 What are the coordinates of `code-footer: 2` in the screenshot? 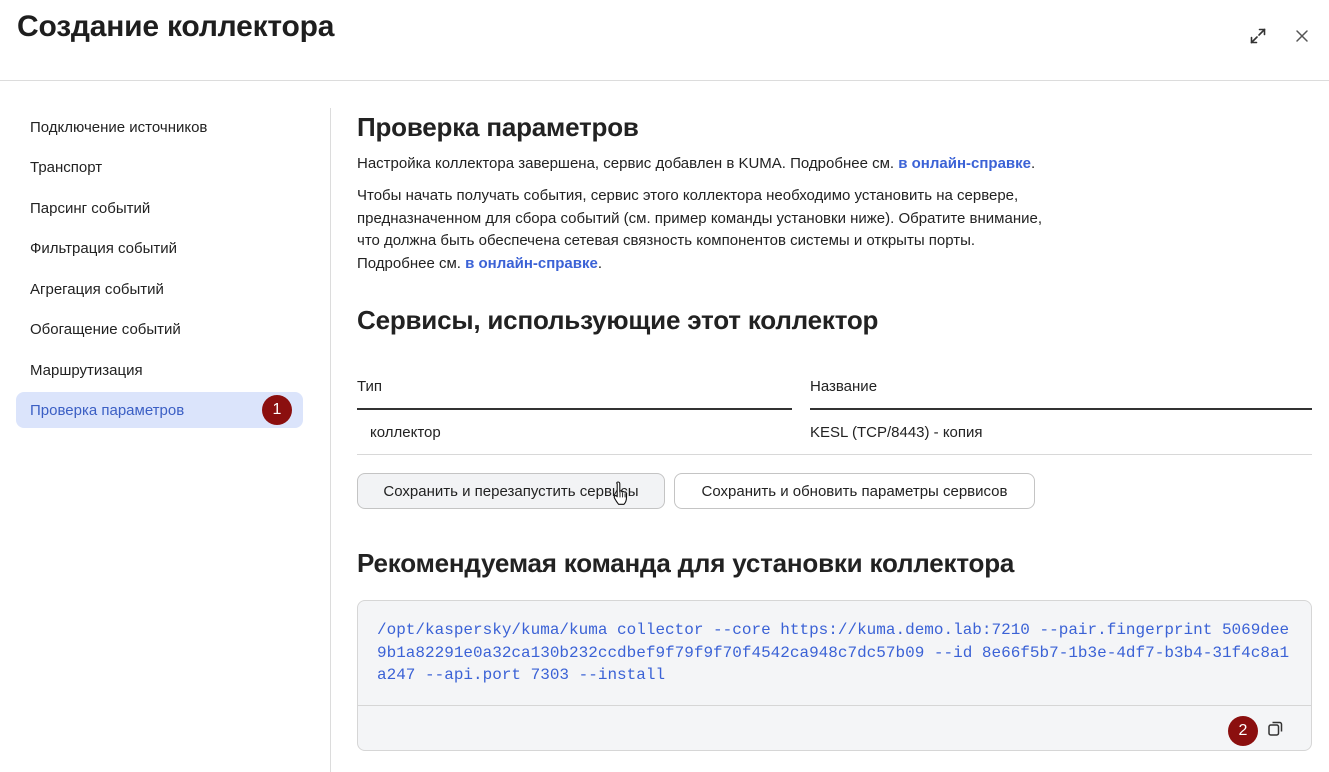 It's located at (834, 727).